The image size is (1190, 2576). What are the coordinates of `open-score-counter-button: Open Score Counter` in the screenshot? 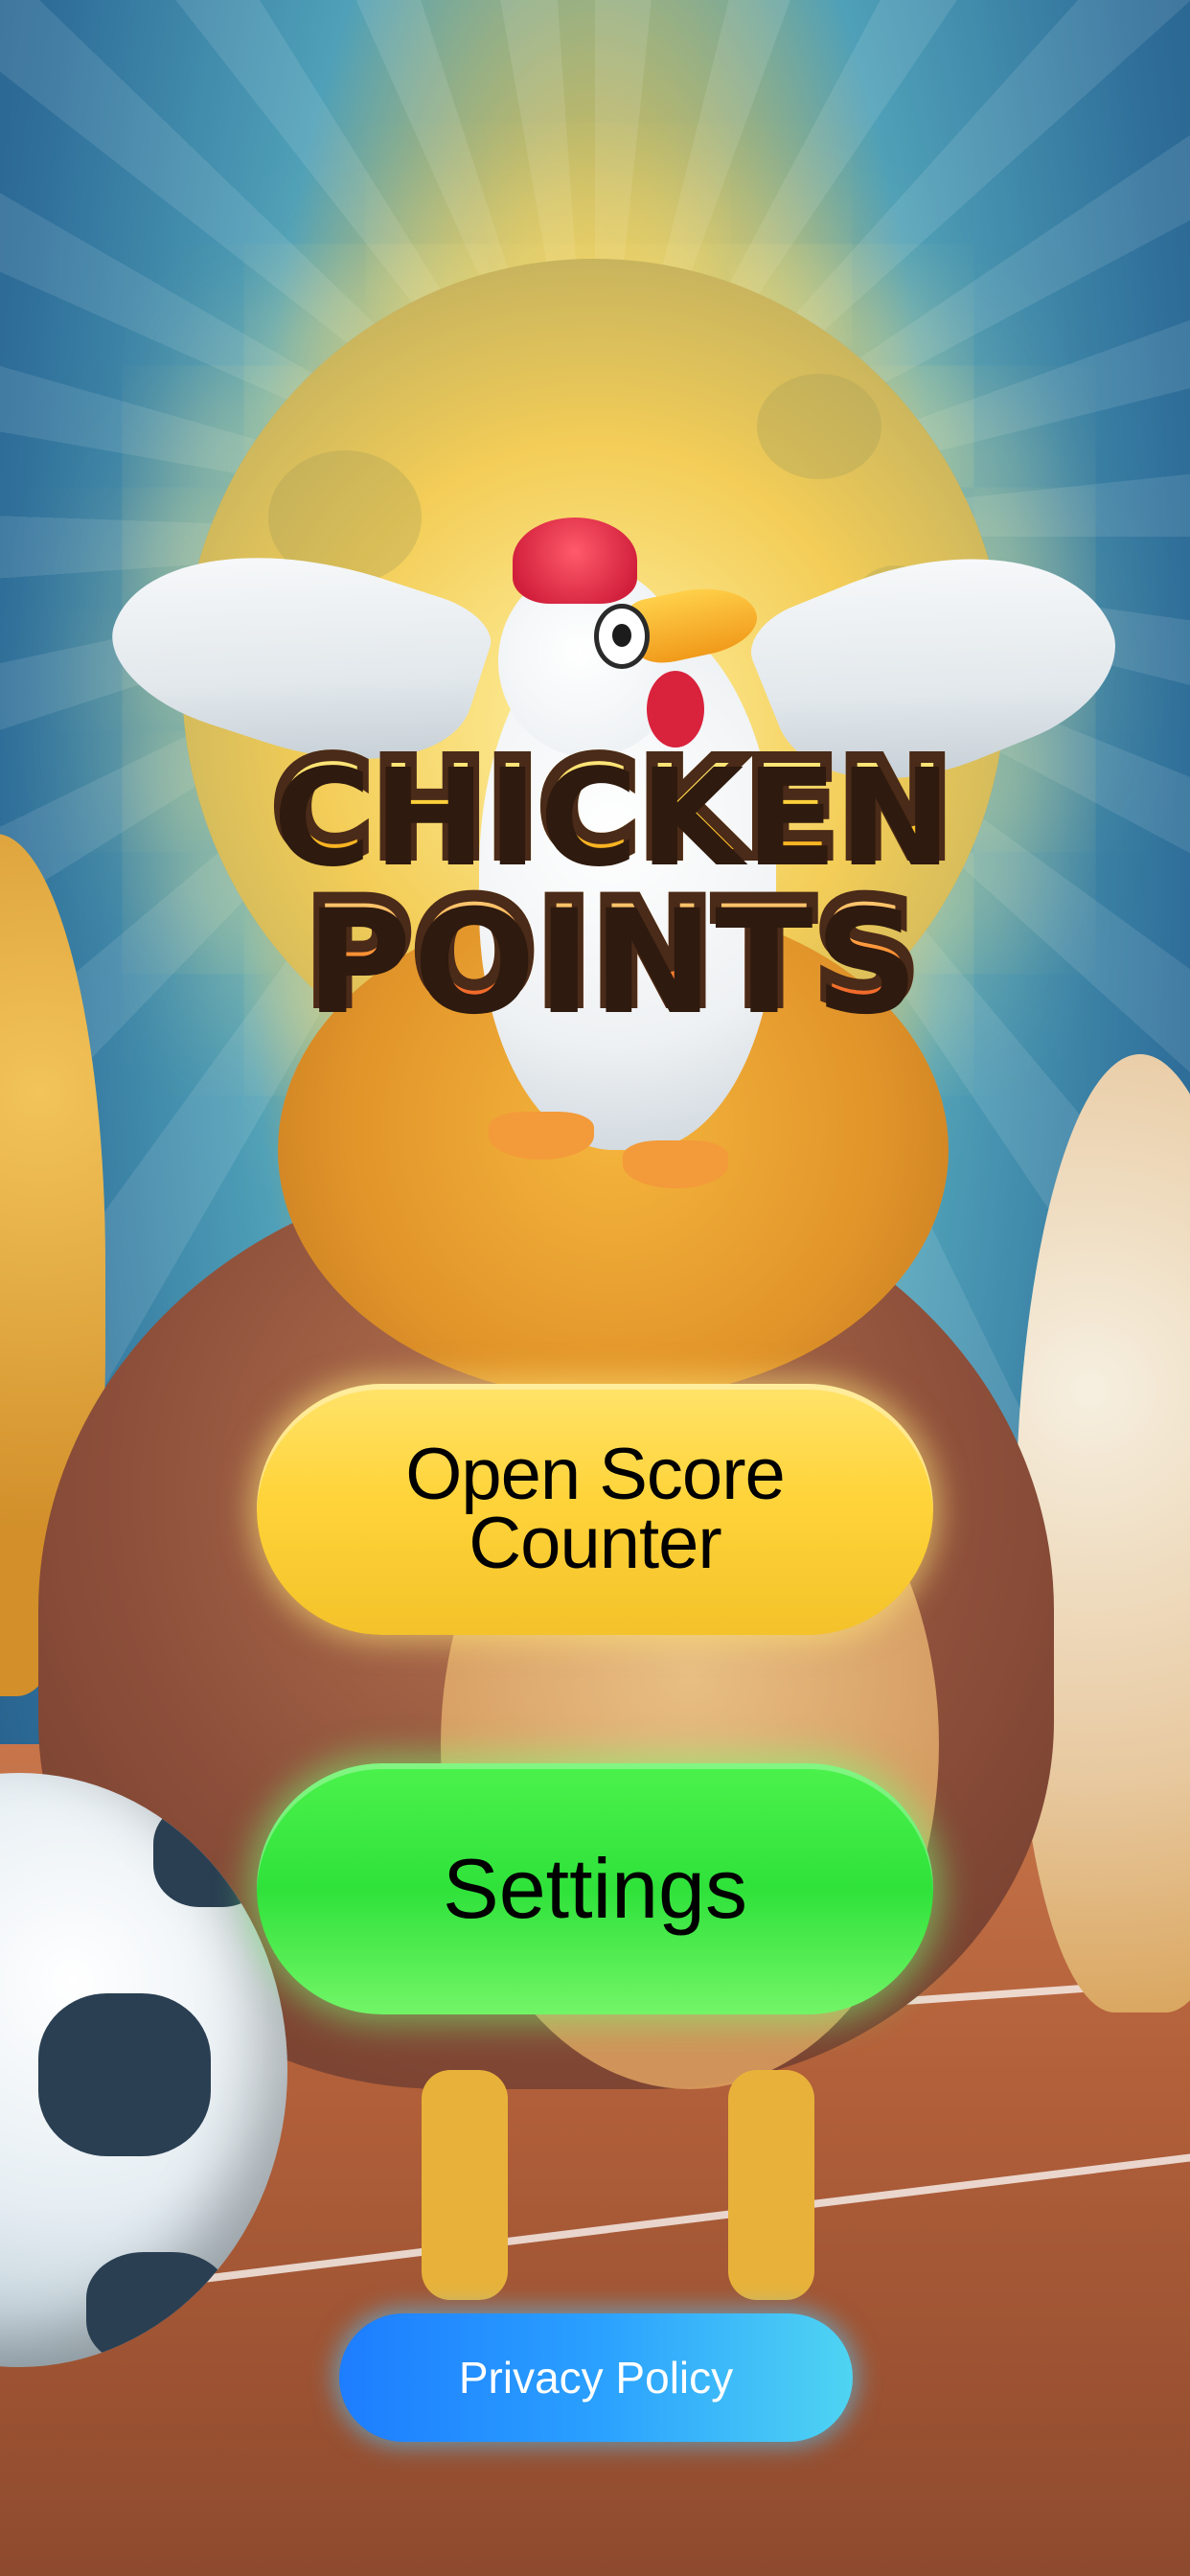 It's located at (595, 1509).